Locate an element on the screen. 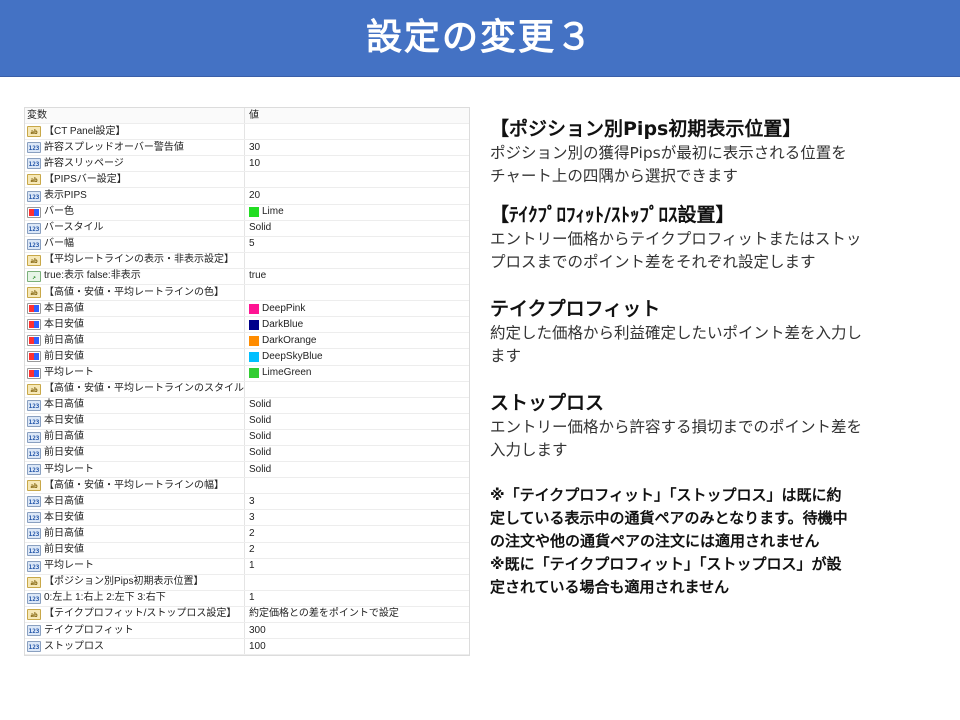 The width and height of the screenshot is (960, 720). section-heading: ストップロス is located at coordinates (547, 403).